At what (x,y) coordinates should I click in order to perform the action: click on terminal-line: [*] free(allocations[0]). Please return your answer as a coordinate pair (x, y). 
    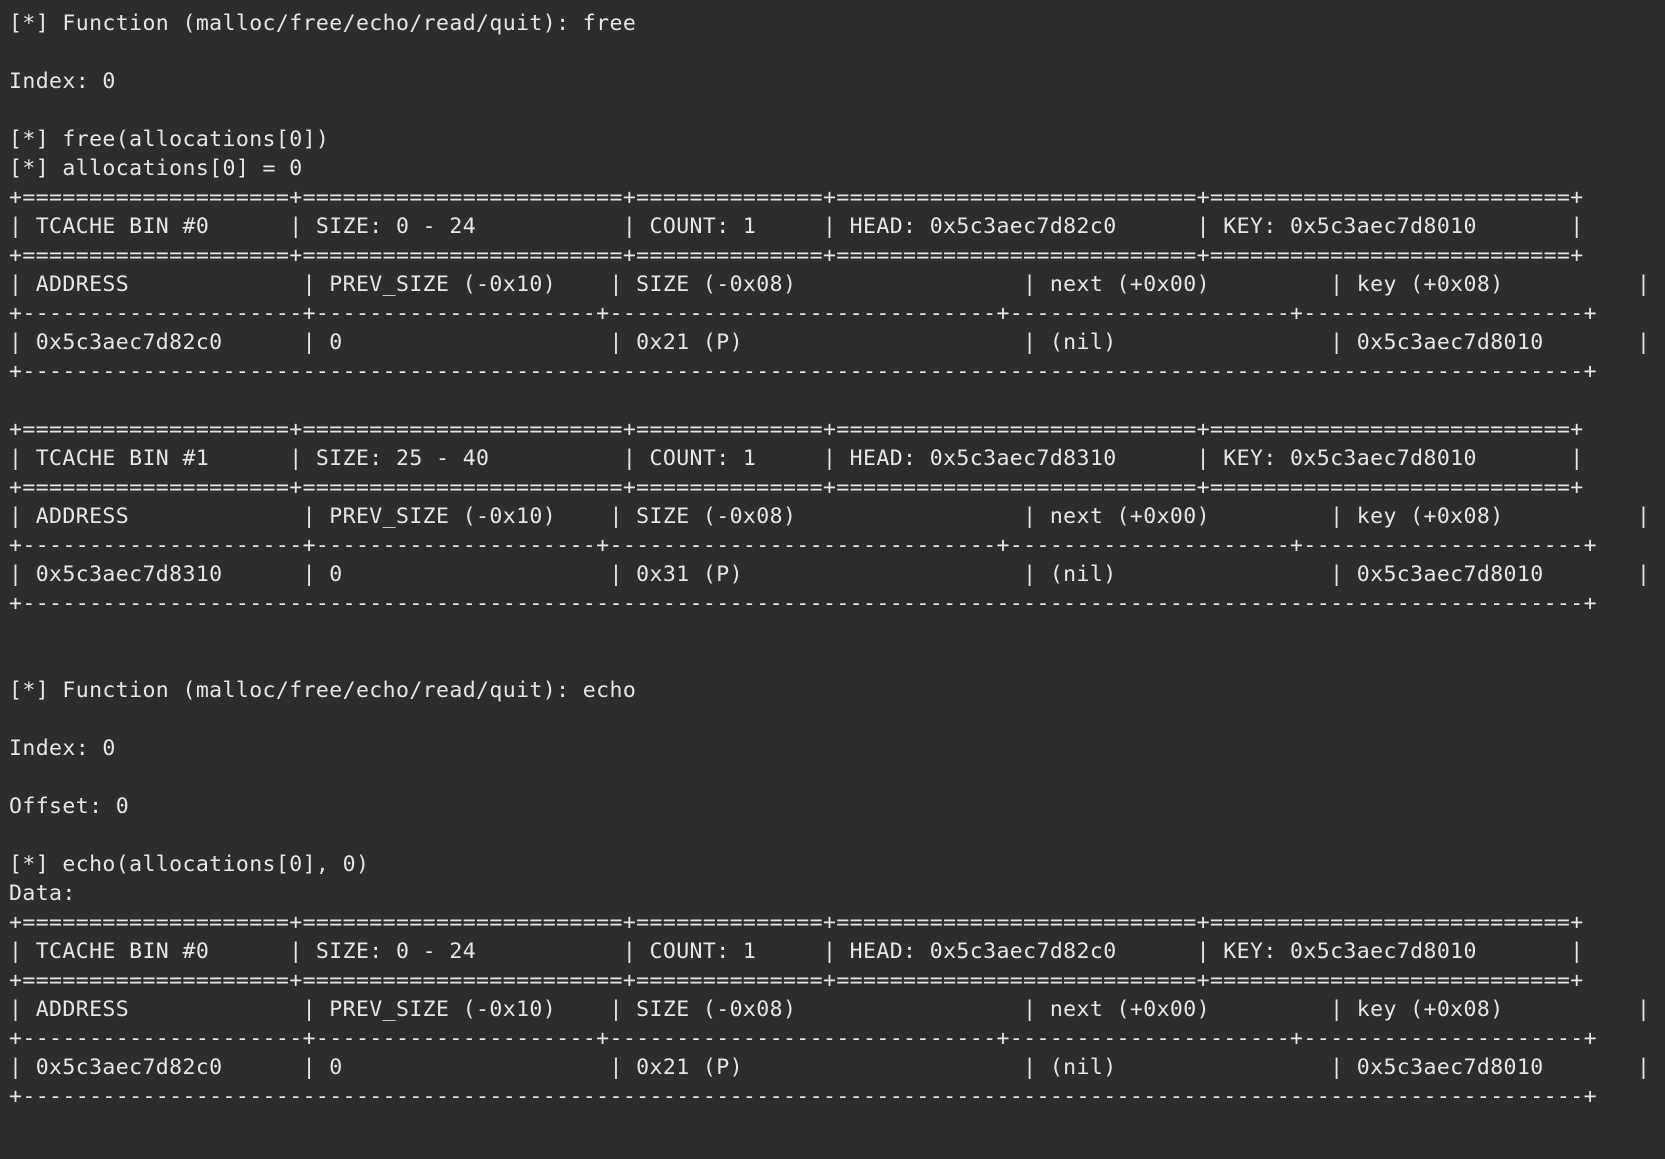
    Looking at the image, I should click on (169, 139).